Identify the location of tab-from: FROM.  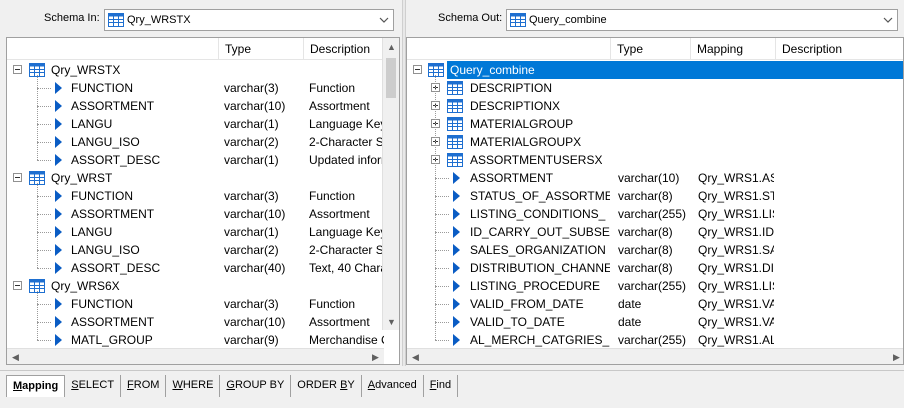
(144, 386).